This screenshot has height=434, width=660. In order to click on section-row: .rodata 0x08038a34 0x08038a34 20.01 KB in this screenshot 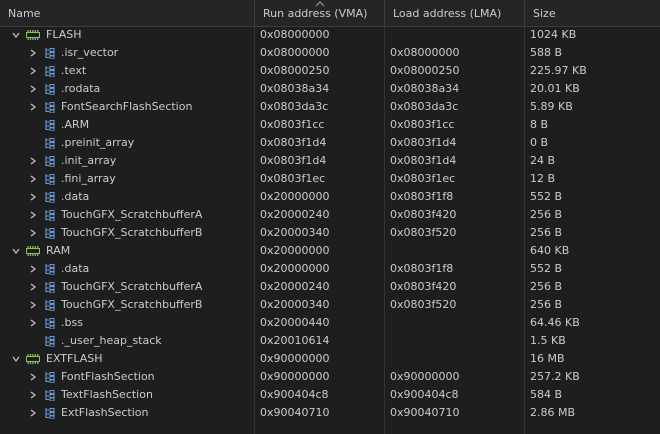, I will do `click(330, 89)`.